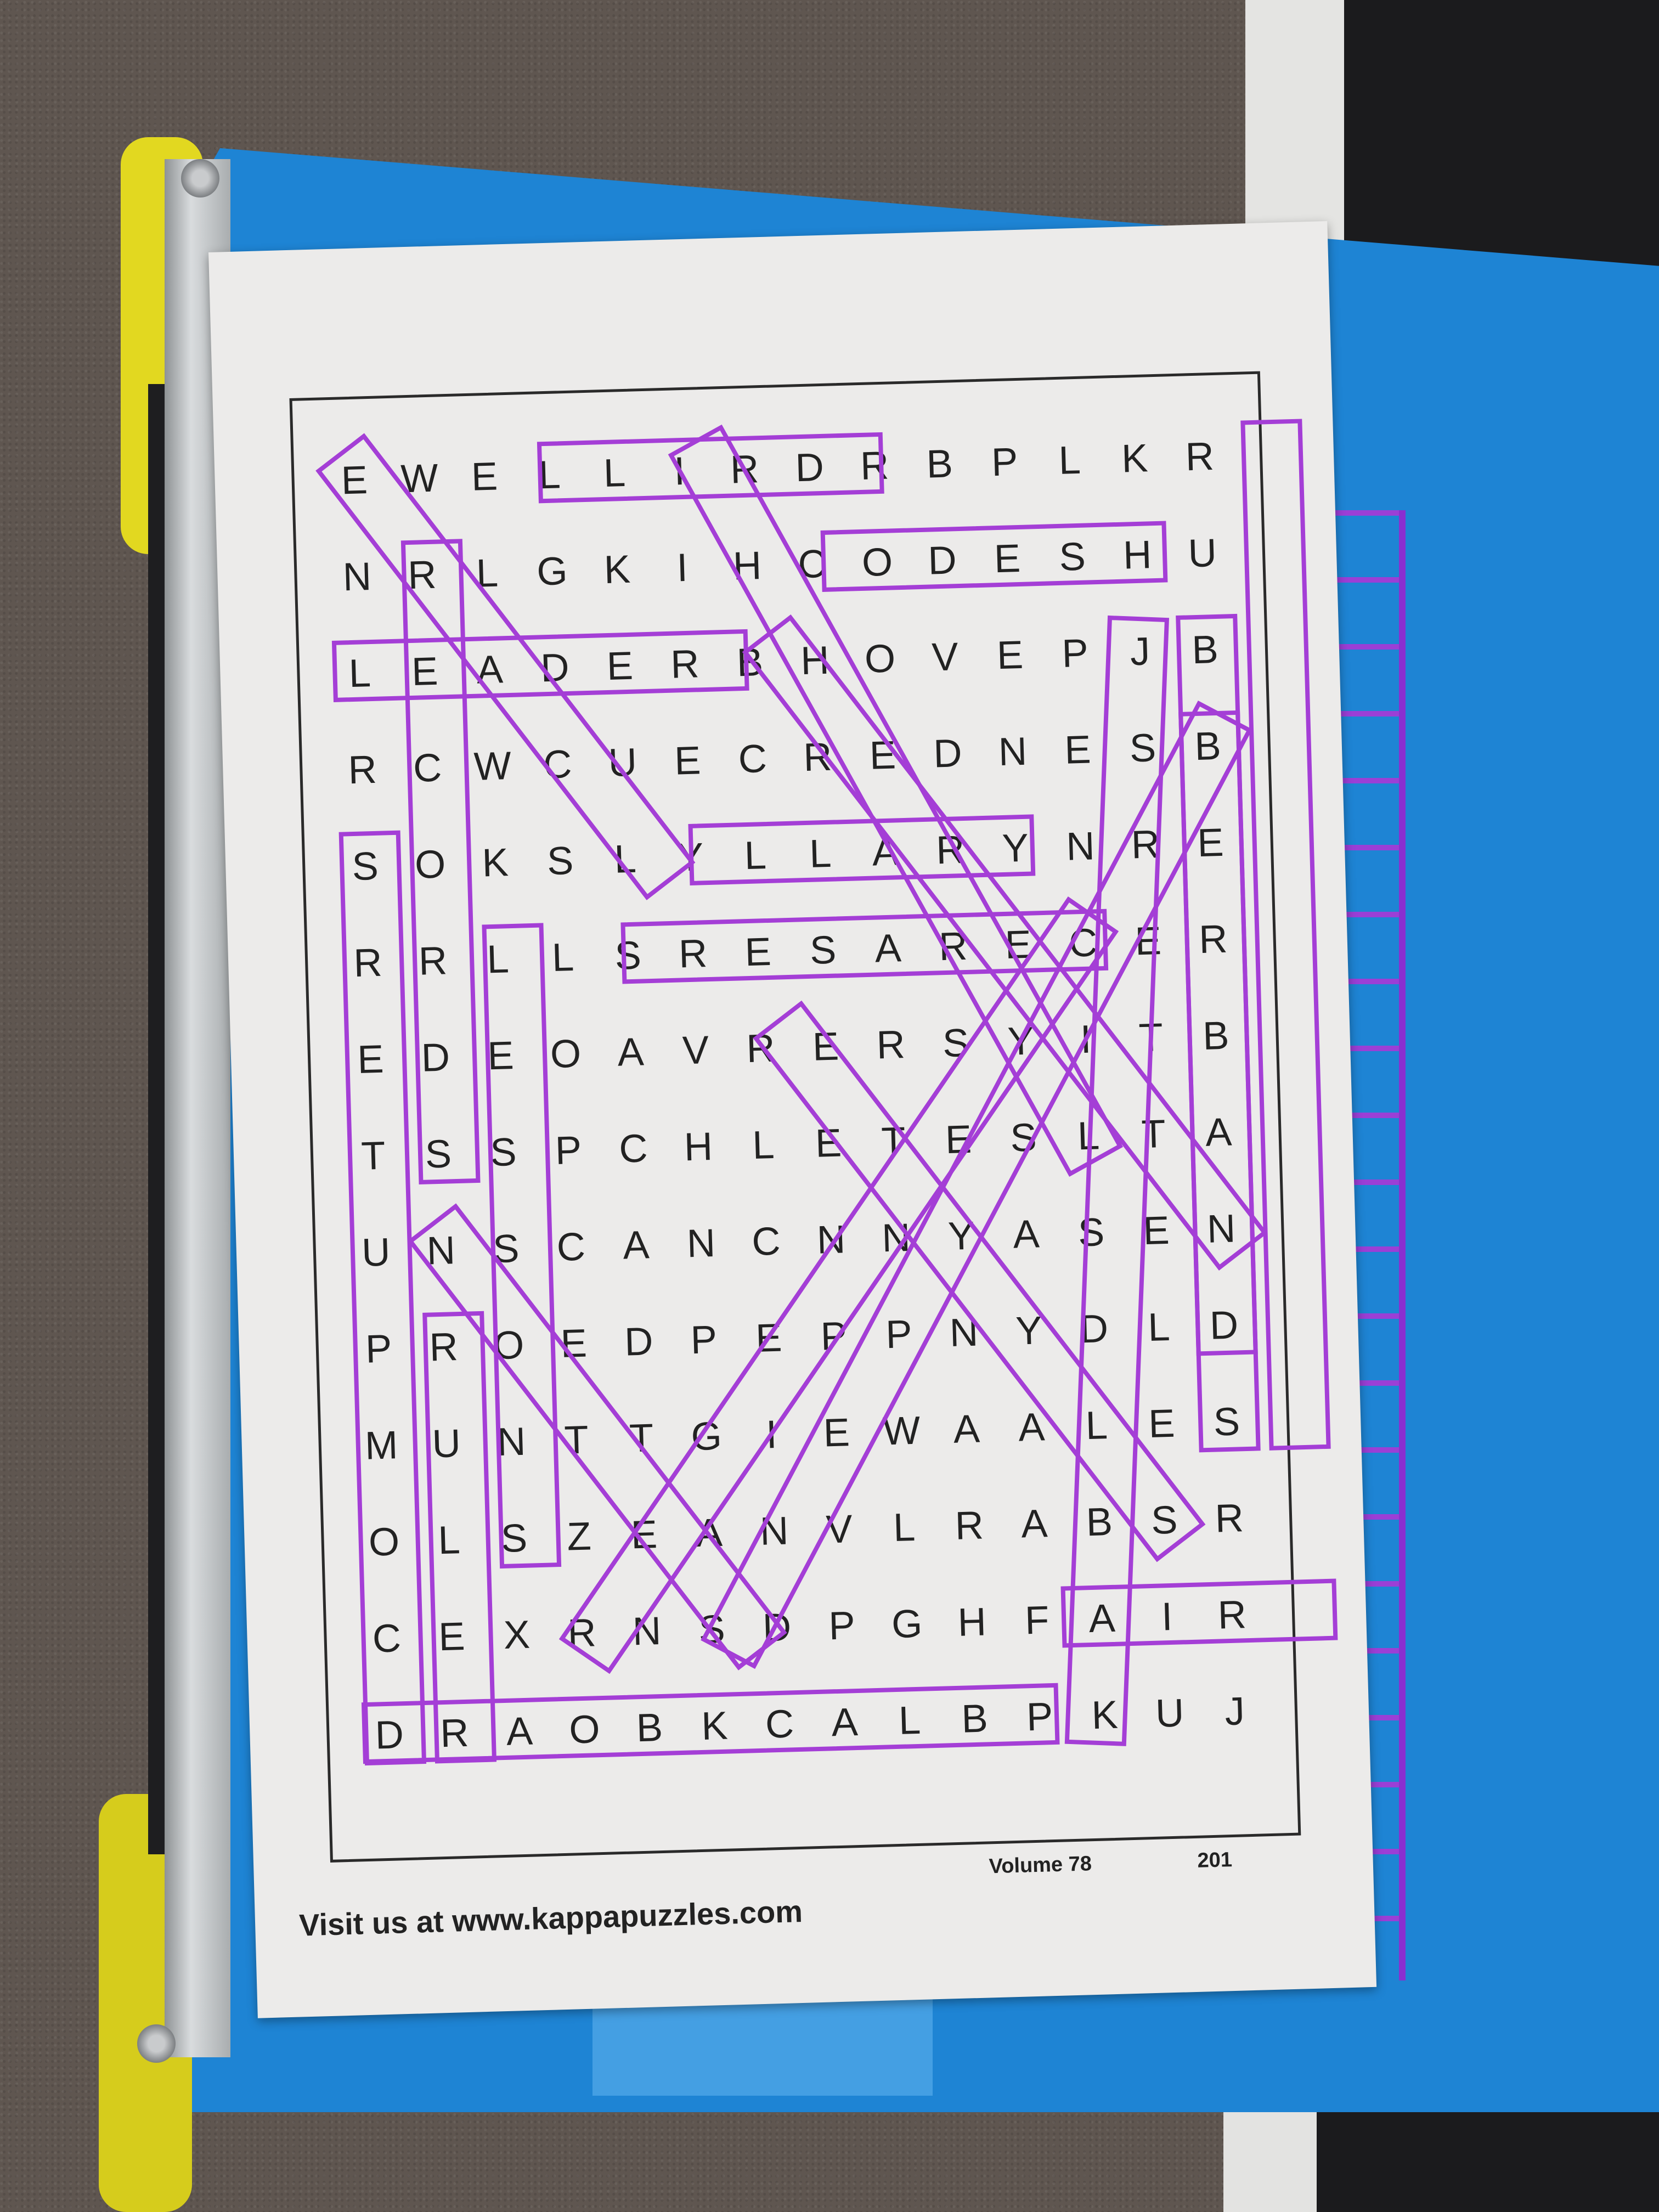  I want to click on grid-letter: F, so click(1037, 1620).